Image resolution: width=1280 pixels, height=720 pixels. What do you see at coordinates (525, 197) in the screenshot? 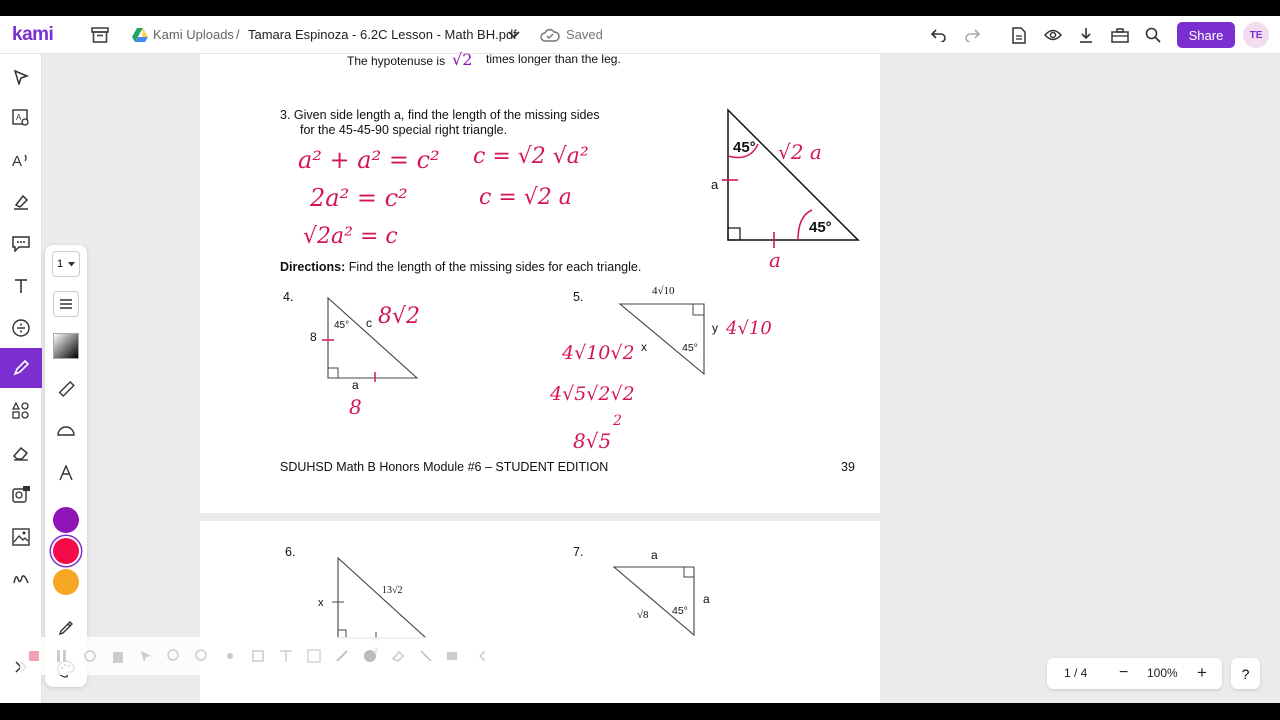
I see `handwriting-h5: c = √2 a` at bounding box center [525, 197].